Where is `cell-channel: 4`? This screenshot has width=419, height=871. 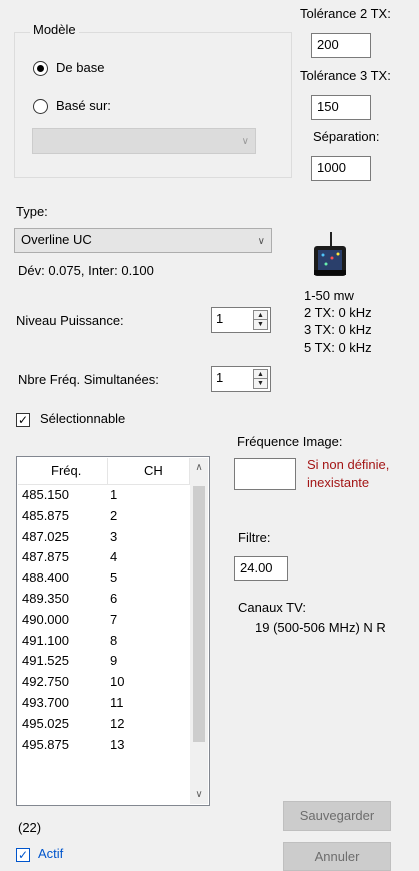 cell-channel: 4 is located at coordinates (114, 557).